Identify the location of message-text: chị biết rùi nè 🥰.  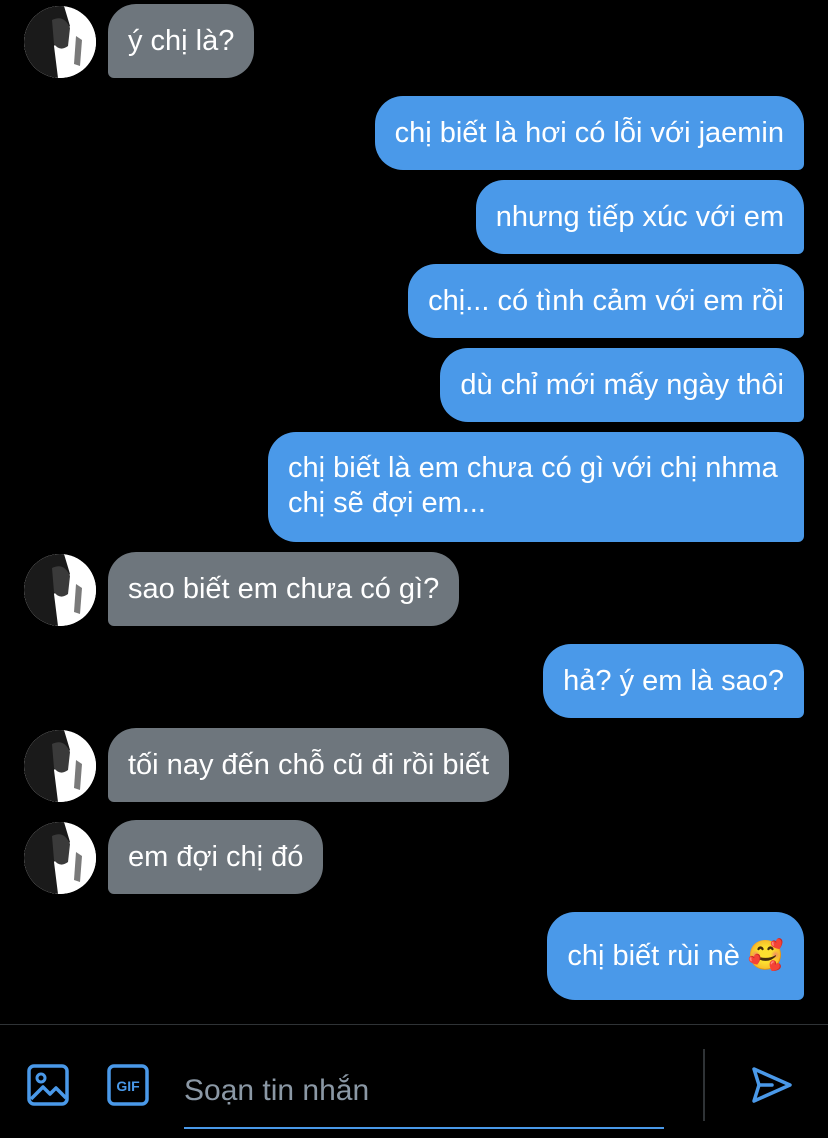
(675, 955).